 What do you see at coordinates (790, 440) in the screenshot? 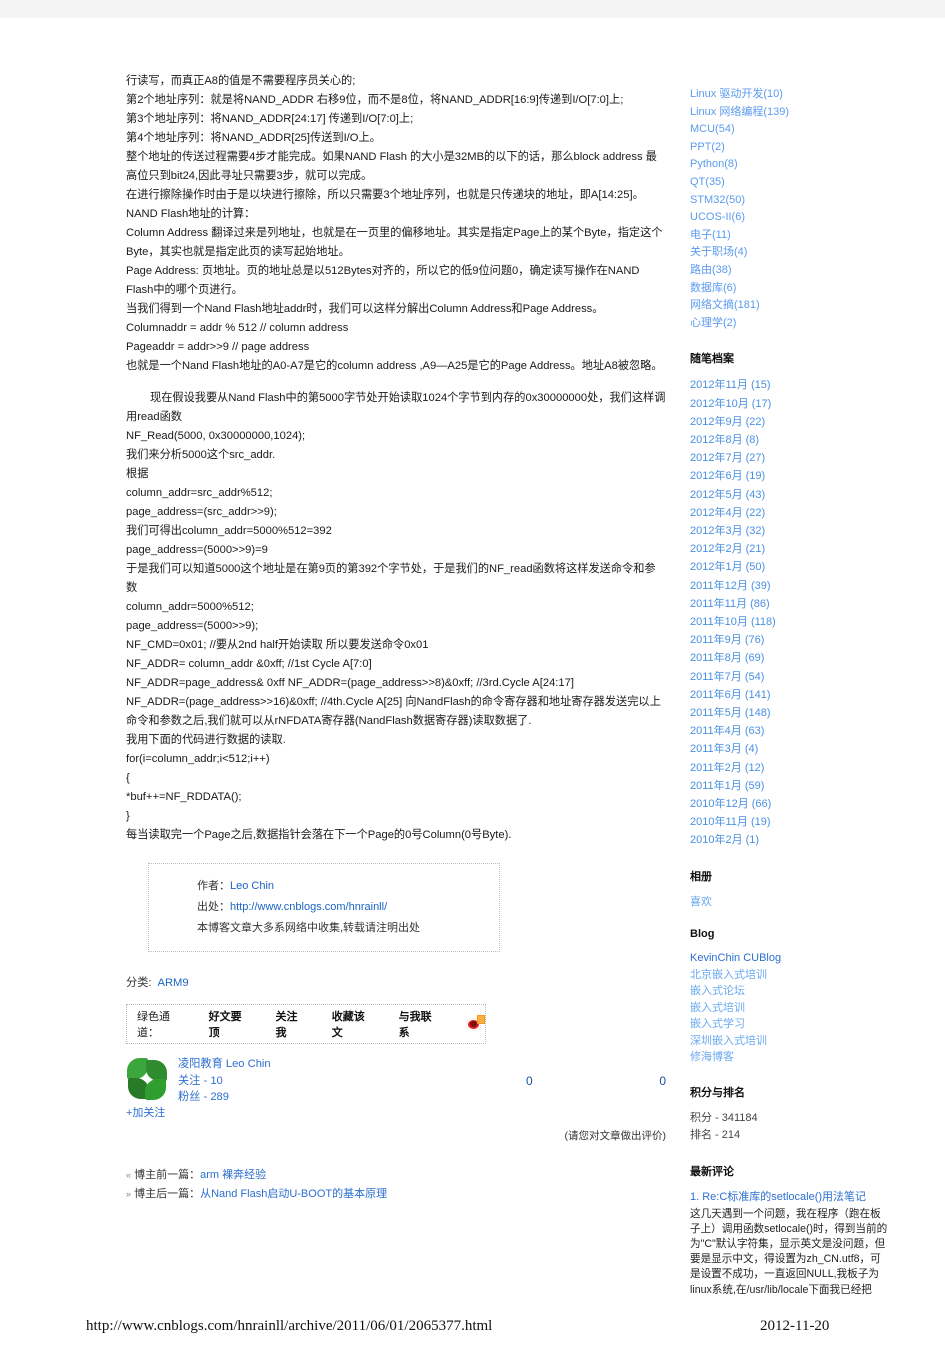
I see `sidebar-item-archive: 2012年8月 (8)` at bounding box center [790, 440].